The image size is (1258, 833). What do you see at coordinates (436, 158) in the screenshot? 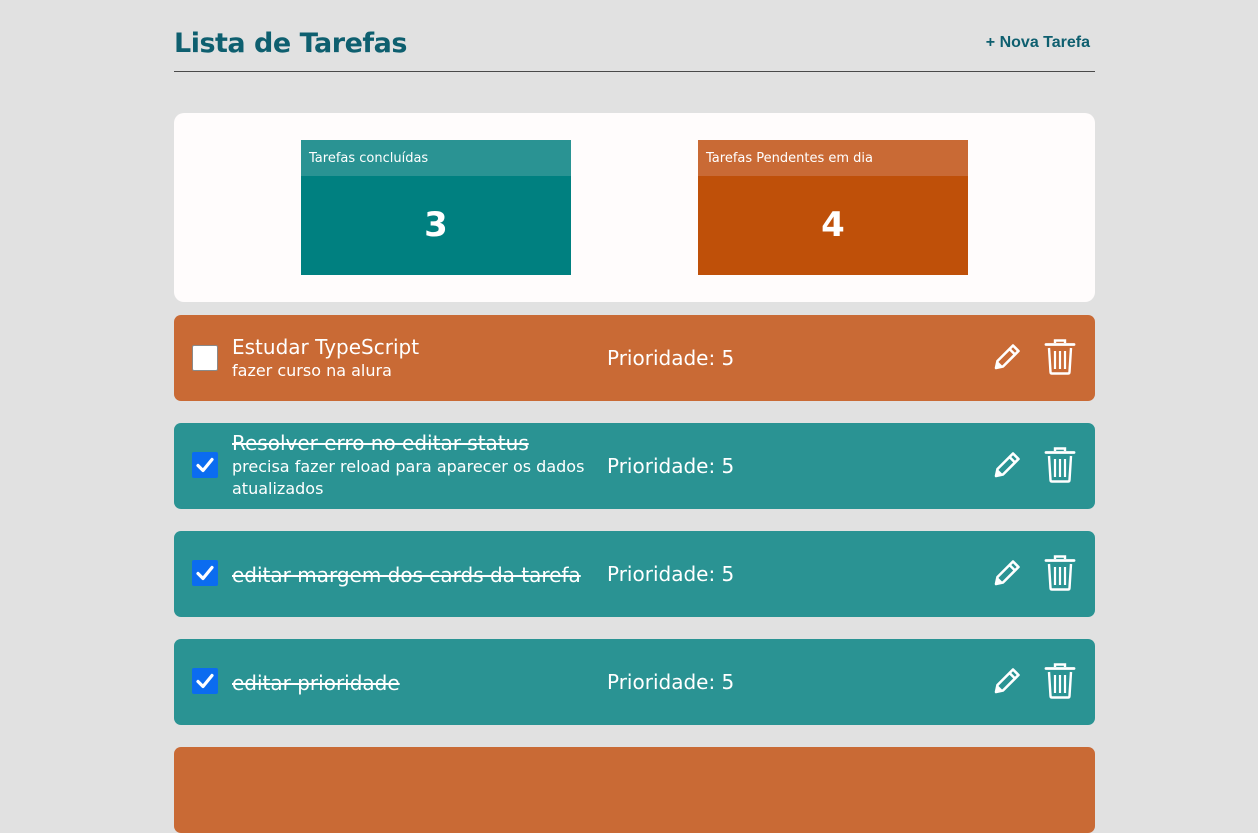
I see `completed-tasks-label: Tarefas concluídas` at bounding box center [436, 158].